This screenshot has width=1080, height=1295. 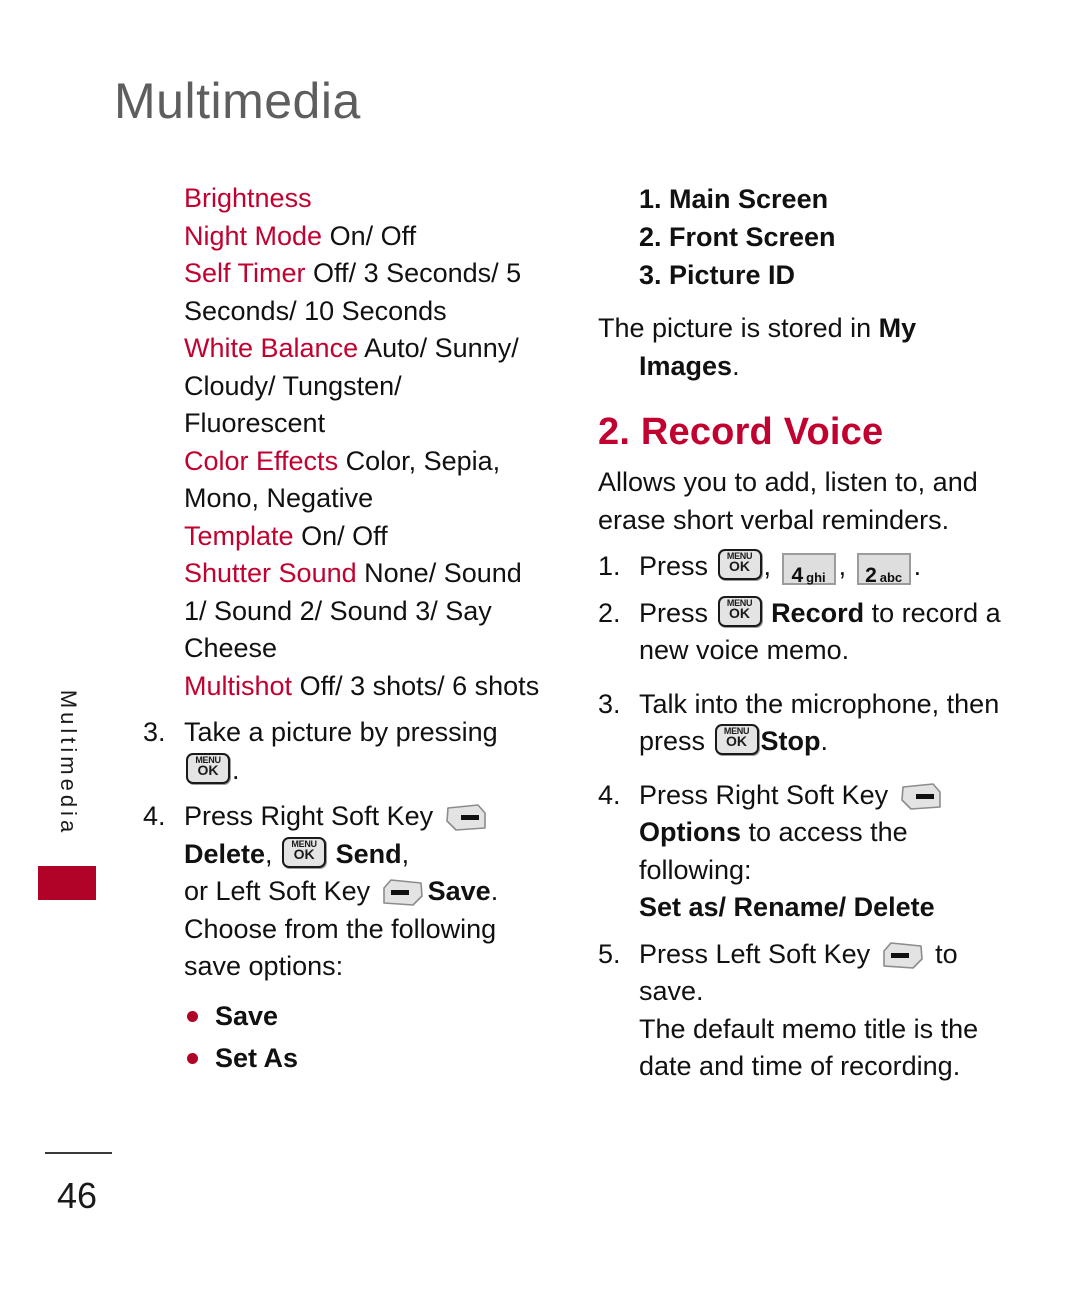 What do you see at coordinates (419, 685) in the screenshot?
I see `setting-values: Off/ 3 shots/ 6 shots` at bounding box center [419, 685].